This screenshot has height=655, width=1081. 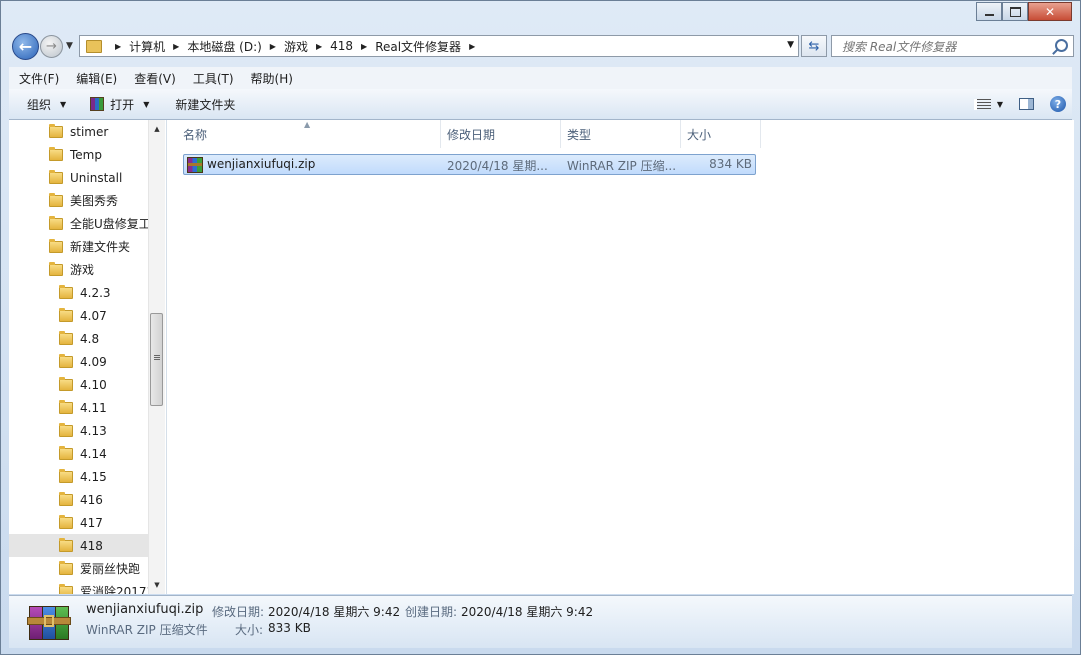 I want to click on file-size: 834 KB, so click(x=730, y=164).